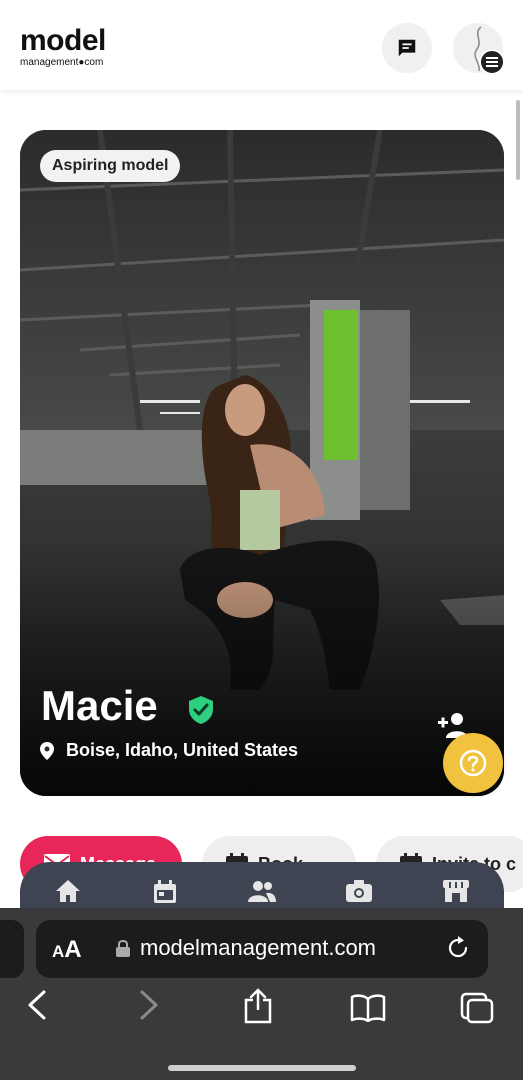  I want to click on people-icon, so click(261, 891).